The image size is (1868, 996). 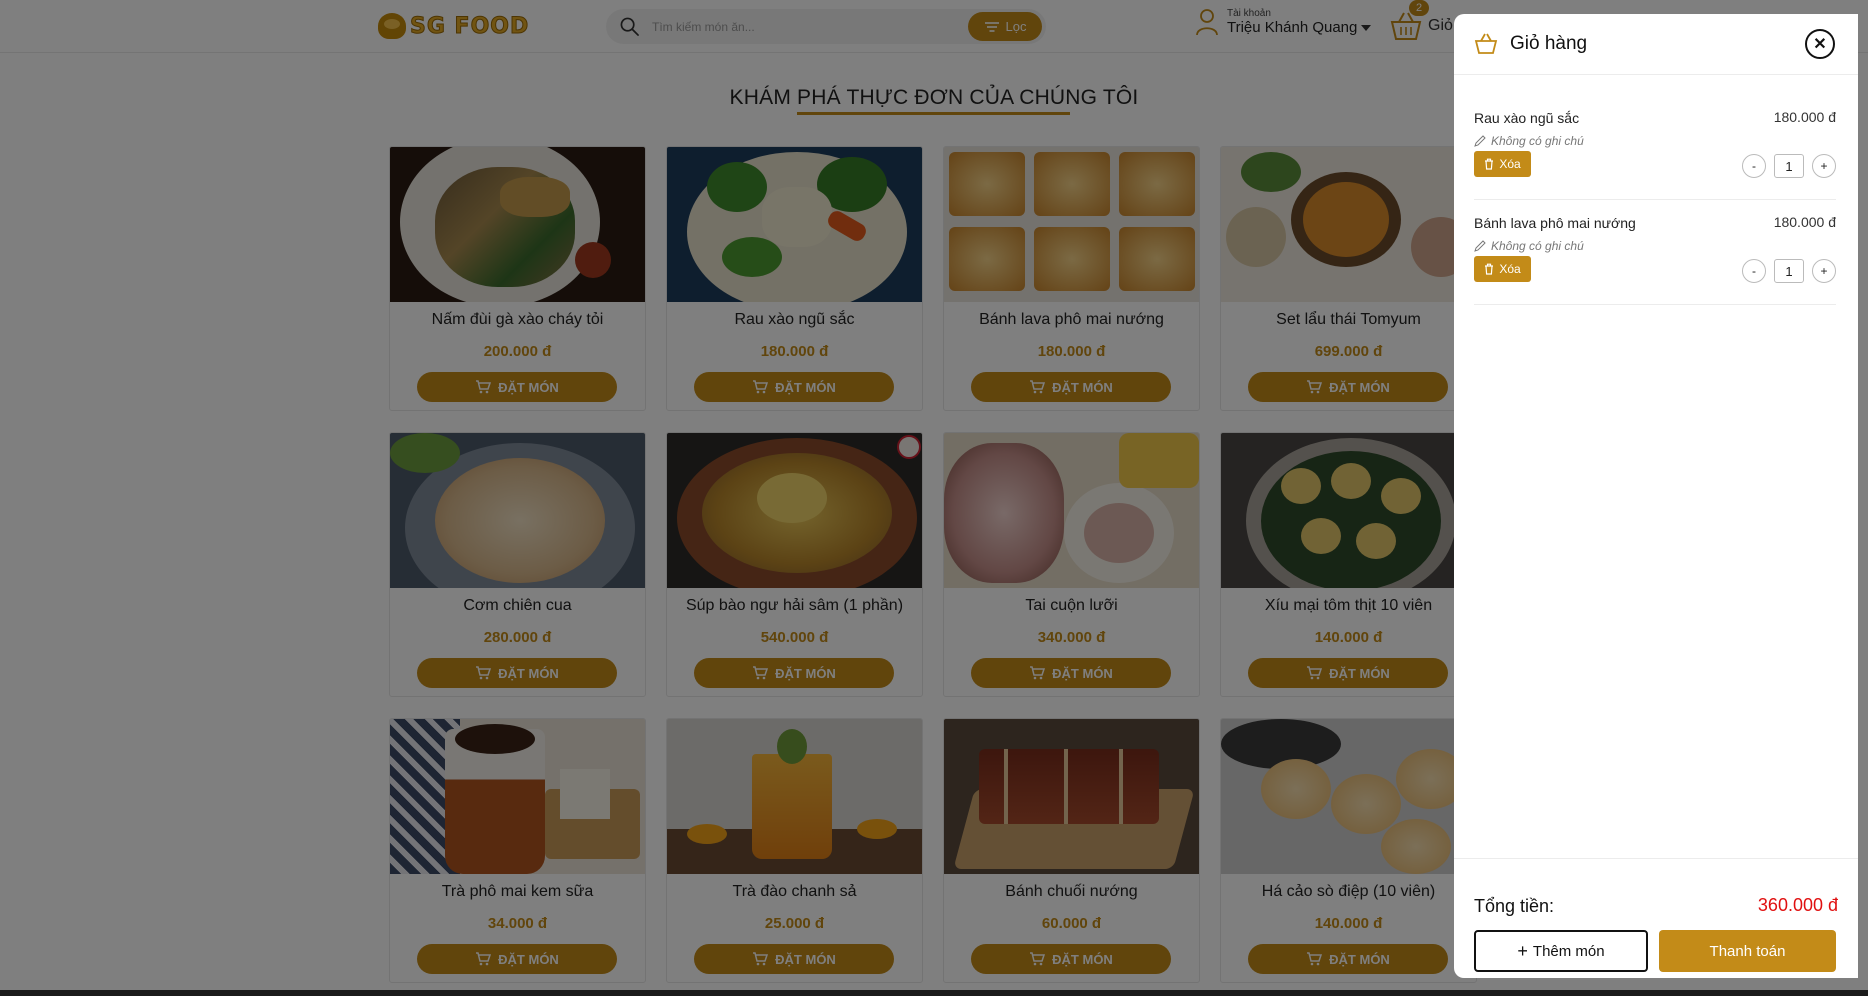 I want to click on add-more-button: + Thêm món, so click(x=1561, y=951).